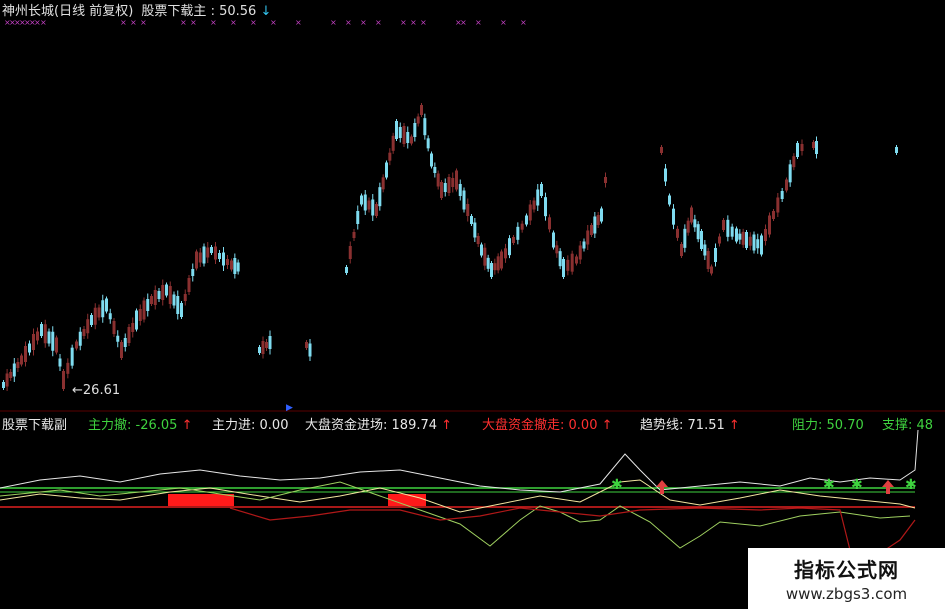 The image size is (945, 609). I want to click on left-arrow-icon: ←, so click(77, 390).